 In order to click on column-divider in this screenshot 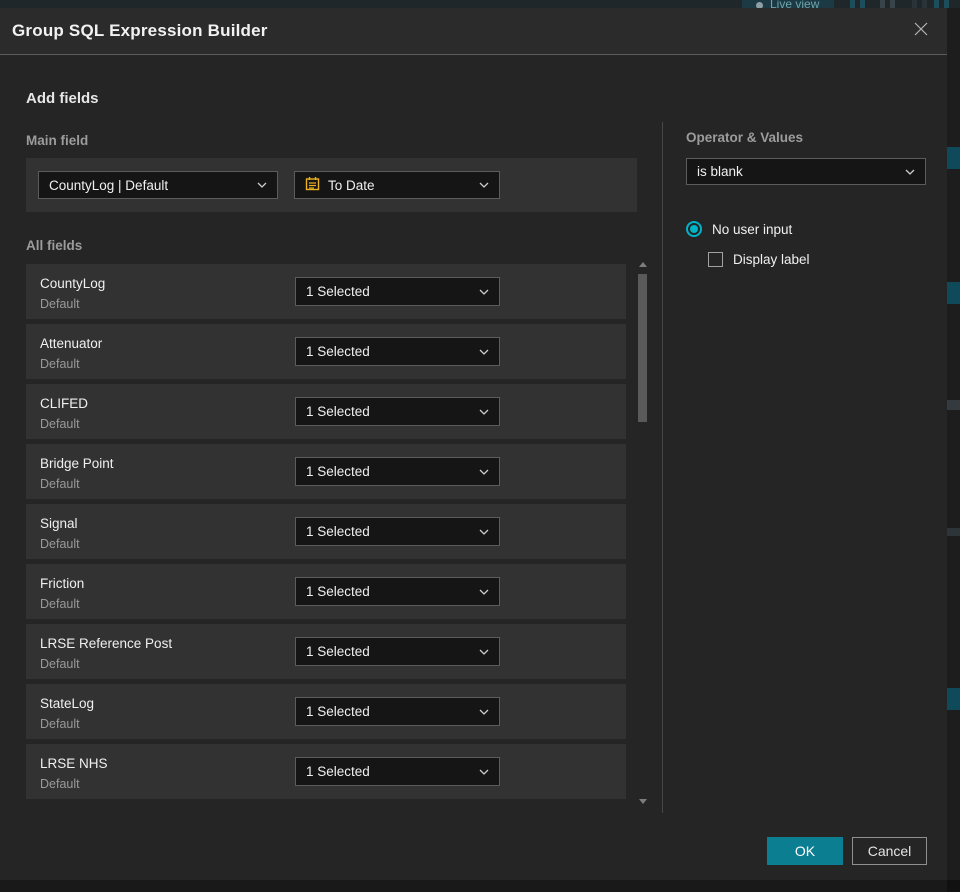, I will do `click(662, 467)`.